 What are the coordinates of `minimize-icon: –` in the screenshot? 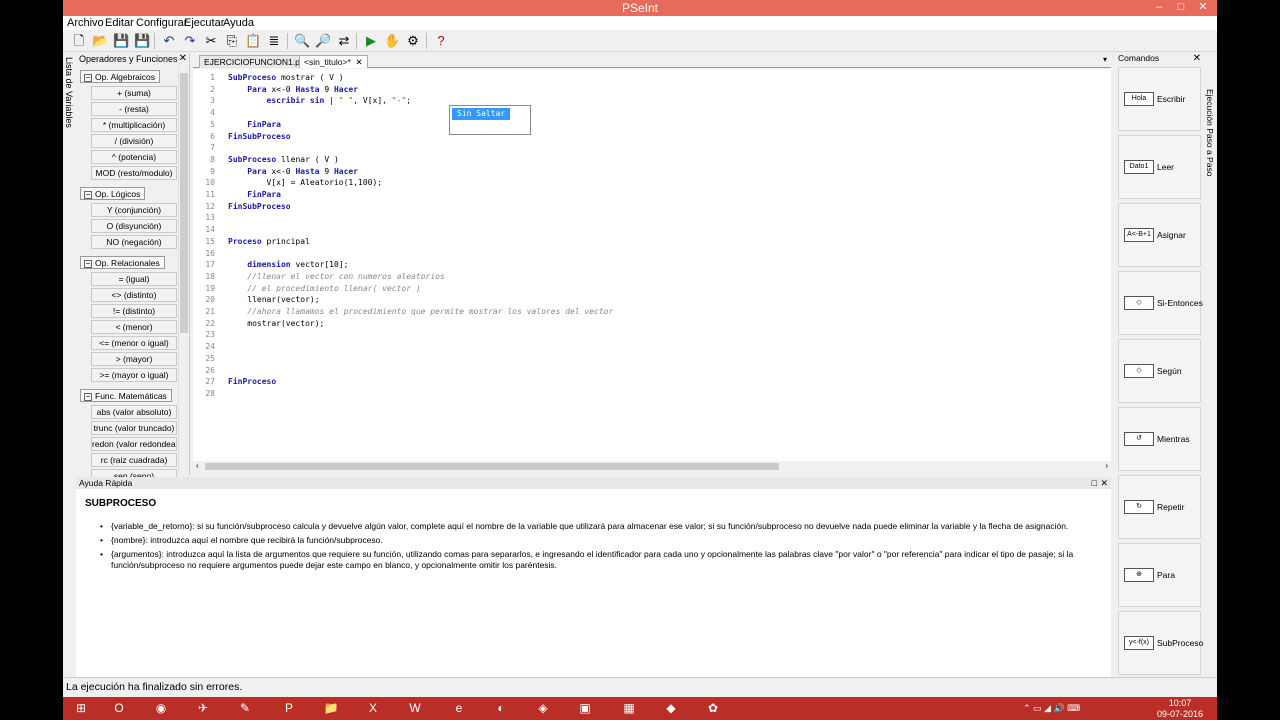 It's located at (1159, 8).